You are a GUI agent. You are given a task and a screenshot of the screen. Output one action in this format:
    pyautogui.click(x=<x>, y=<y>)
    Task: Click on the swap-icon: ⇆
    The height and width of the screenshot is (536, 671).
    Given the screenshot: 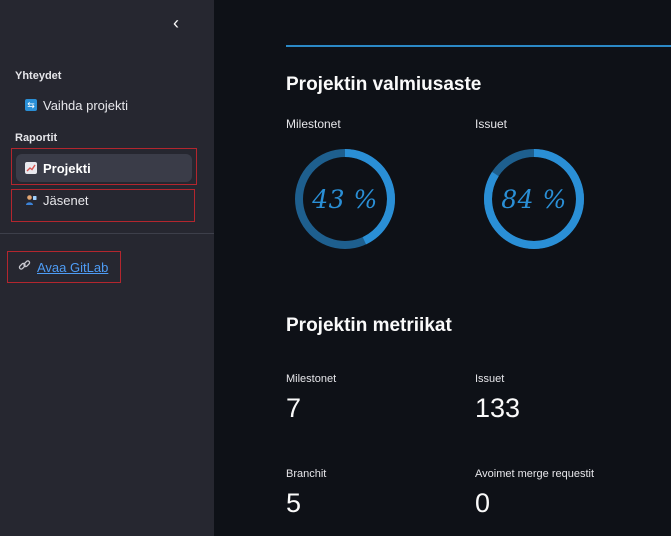 What is the action you would take?
    pyautogui.click(x=31, y=105)
    